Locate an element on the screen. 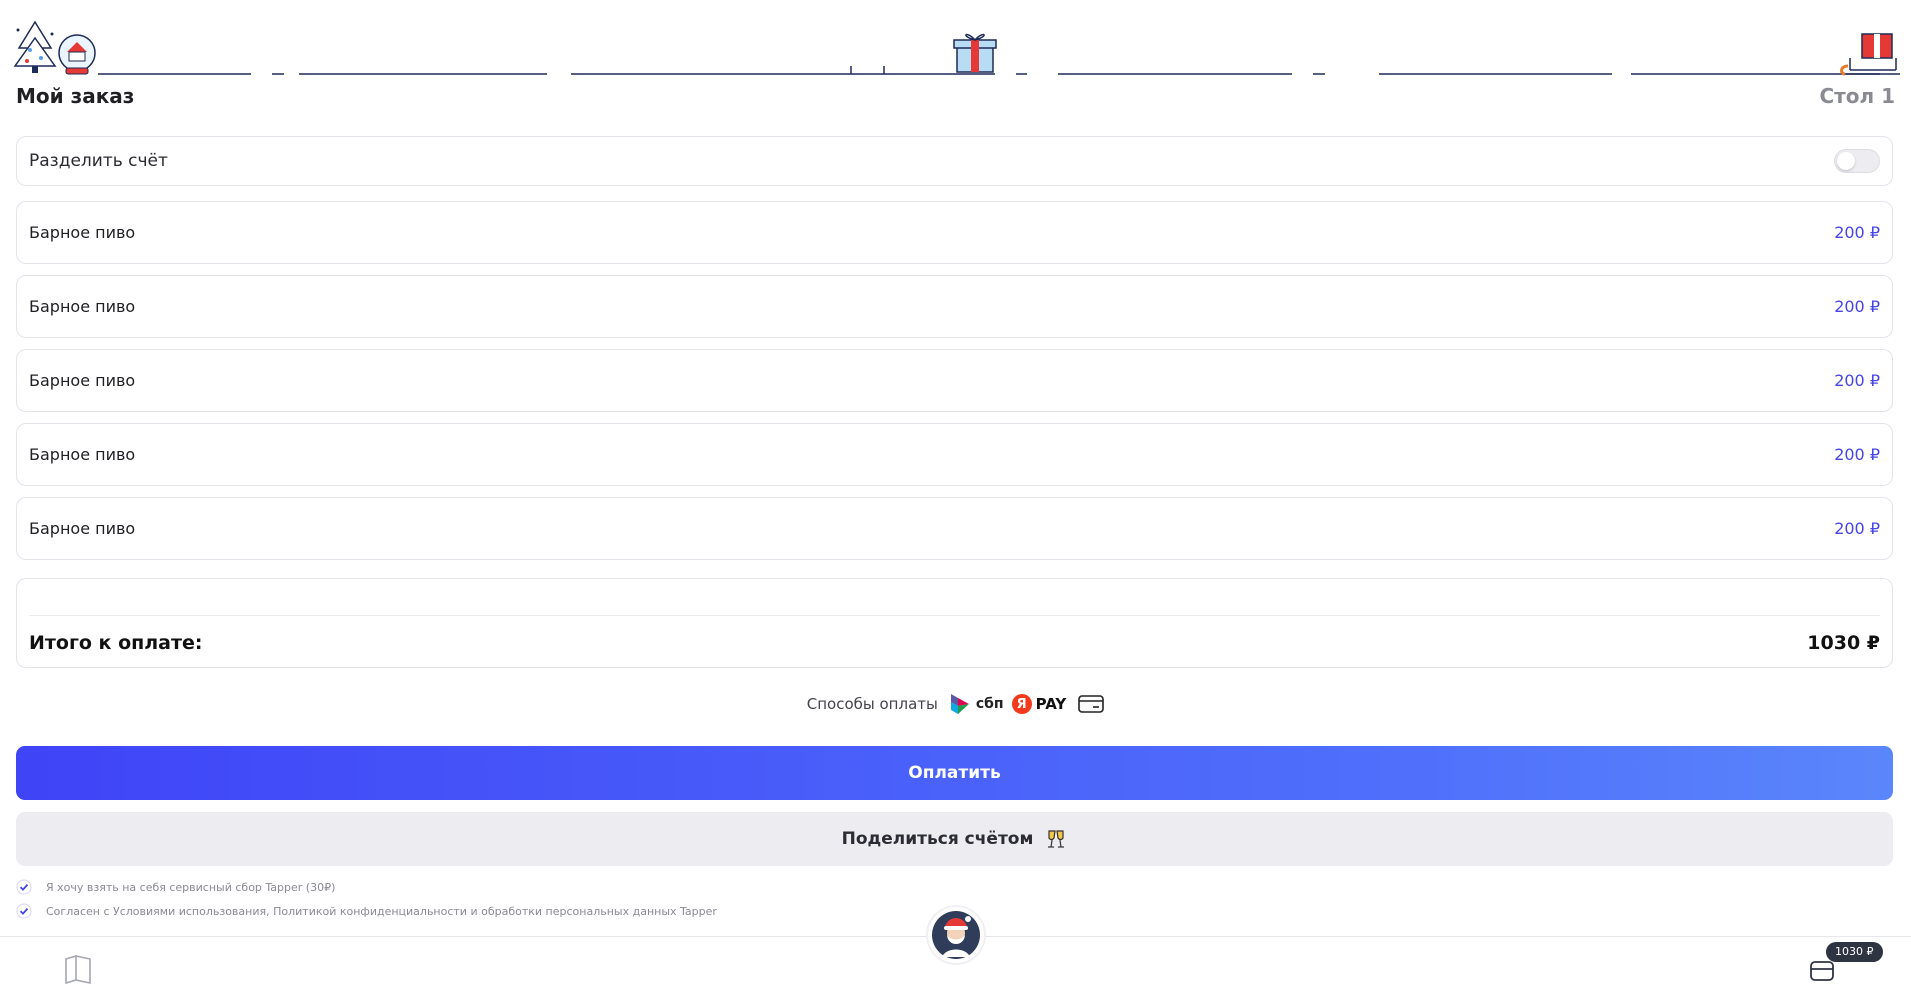 The image size is (1911, 999). split-bill-toggle is located at coordinates (1857, 161).